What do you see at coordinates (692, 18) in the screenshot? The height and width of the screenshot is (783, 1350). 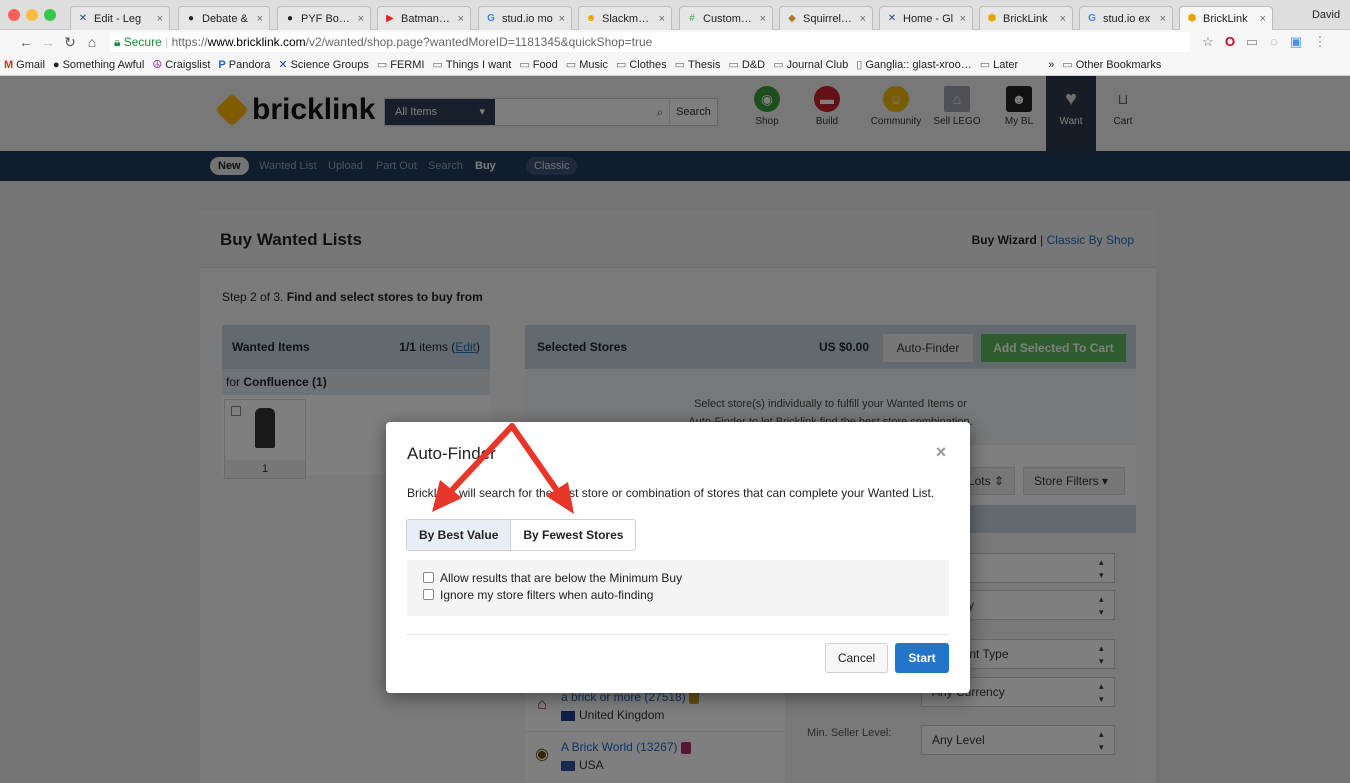 I see `slack-icon: #` at bounding box center [692, 18].